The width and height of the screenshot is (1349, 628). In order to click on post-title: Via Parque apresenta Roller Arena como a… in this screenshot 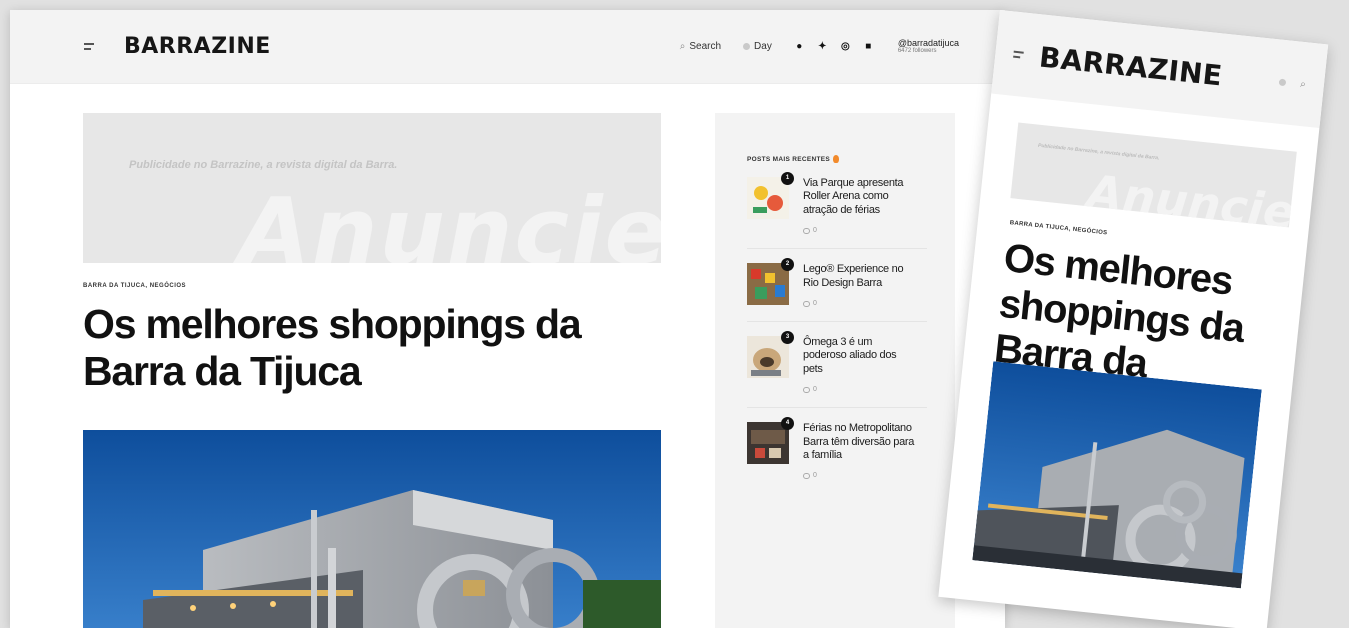, I will do `click(859, 197)`.